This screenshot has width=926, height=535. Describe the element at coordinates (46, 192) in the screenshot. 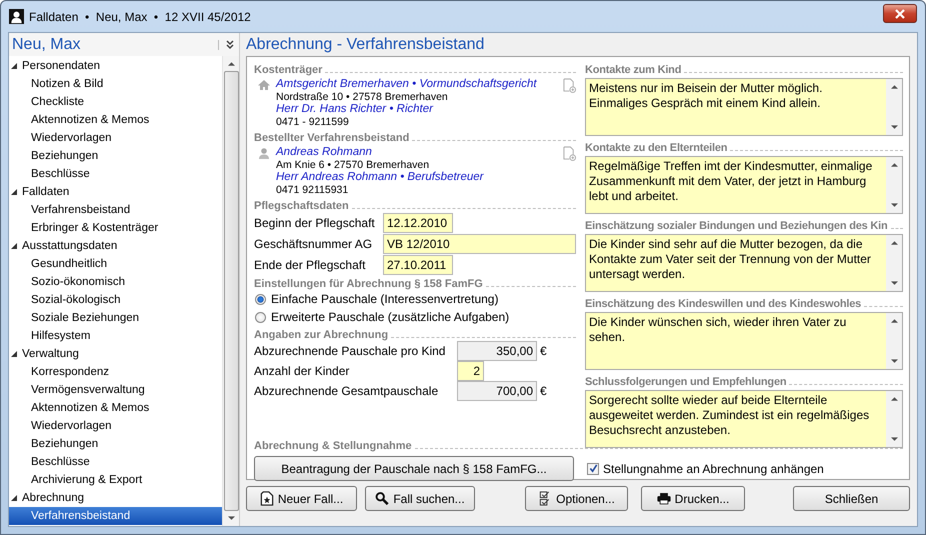

I see `tree-group: Falldaten` at that location.